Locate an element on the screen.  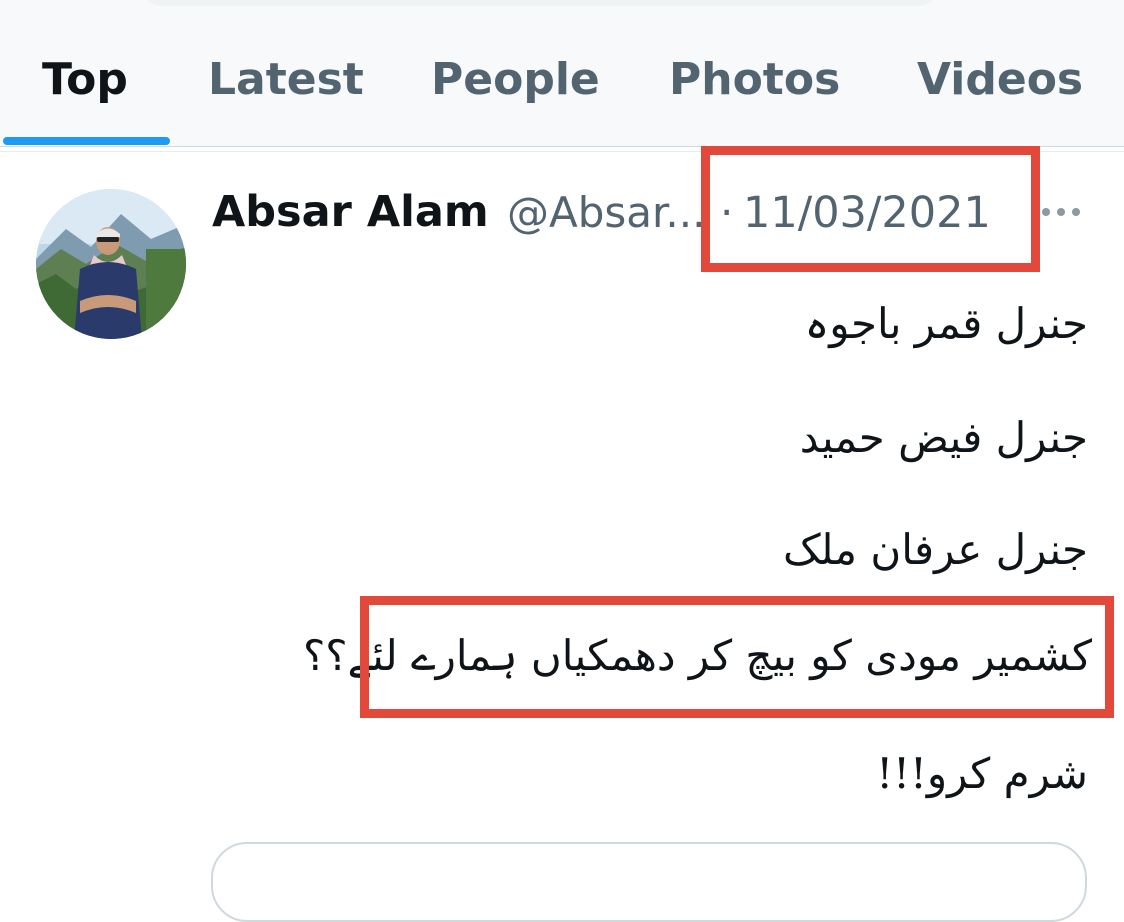
active-tab-indicator is located at coordinates (86, 141).